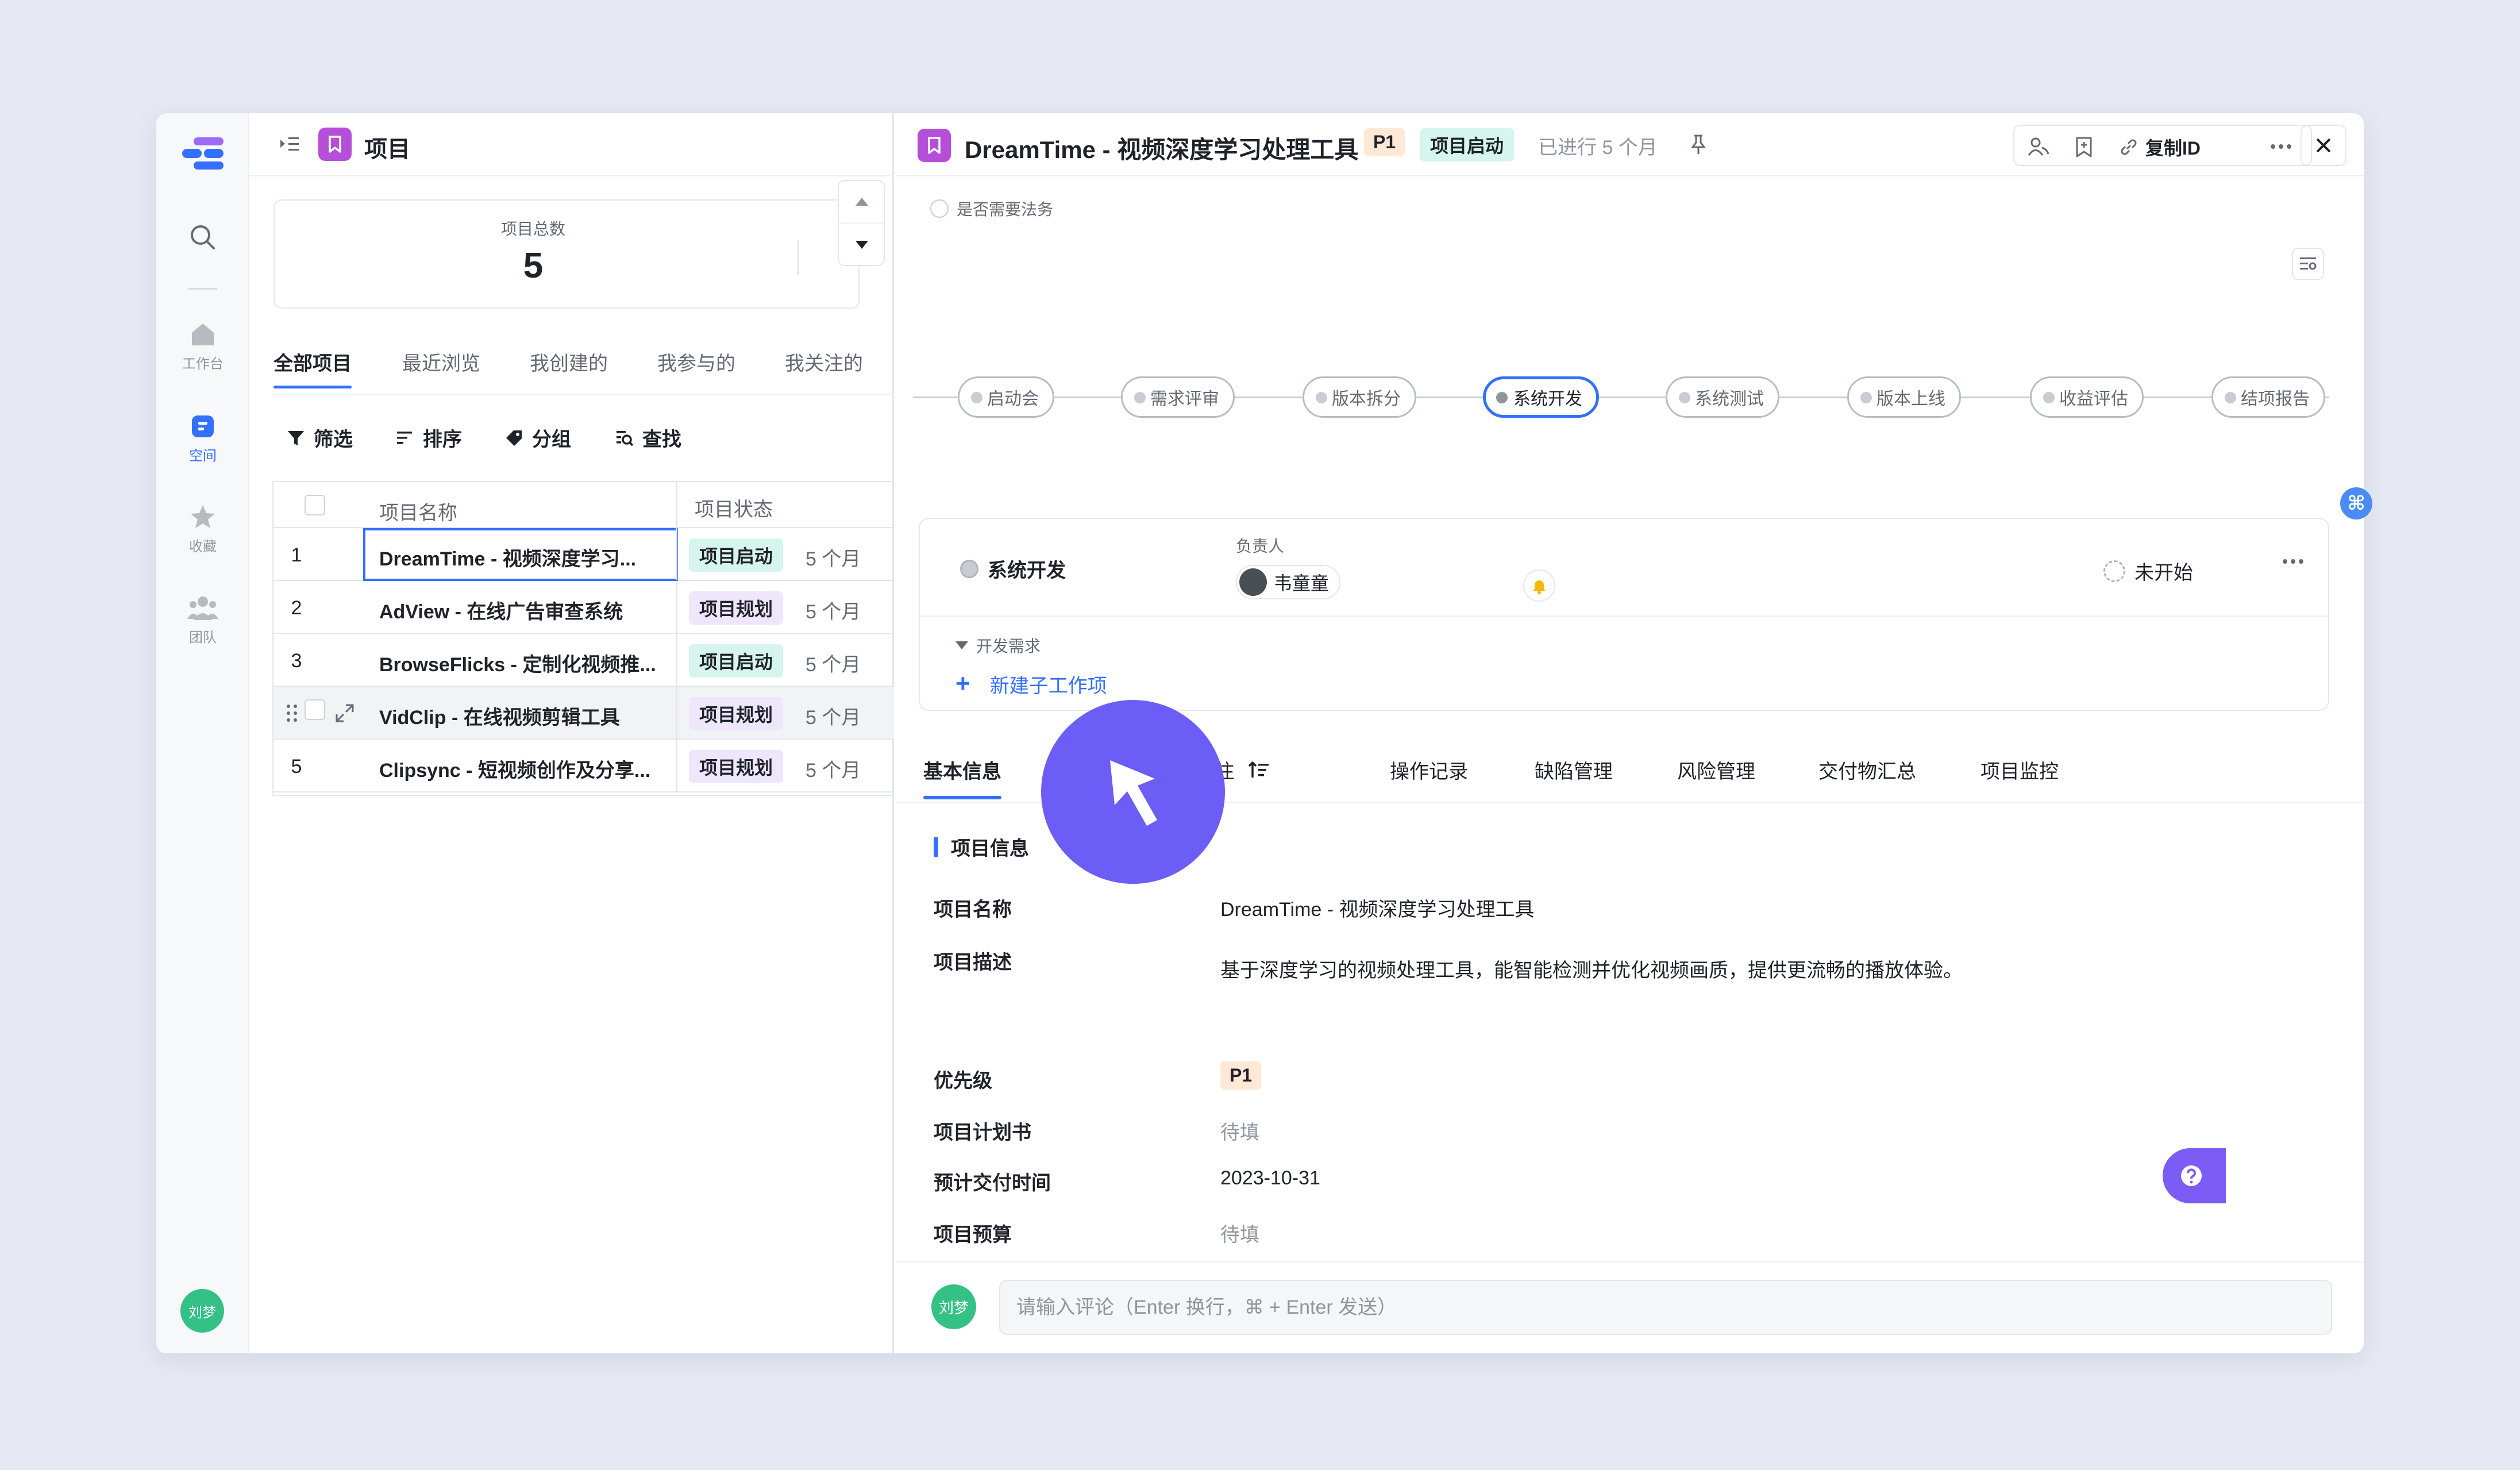 The image size is (2520, 1470). I want to click on rail-item-space: 空间, so click(202, 438).